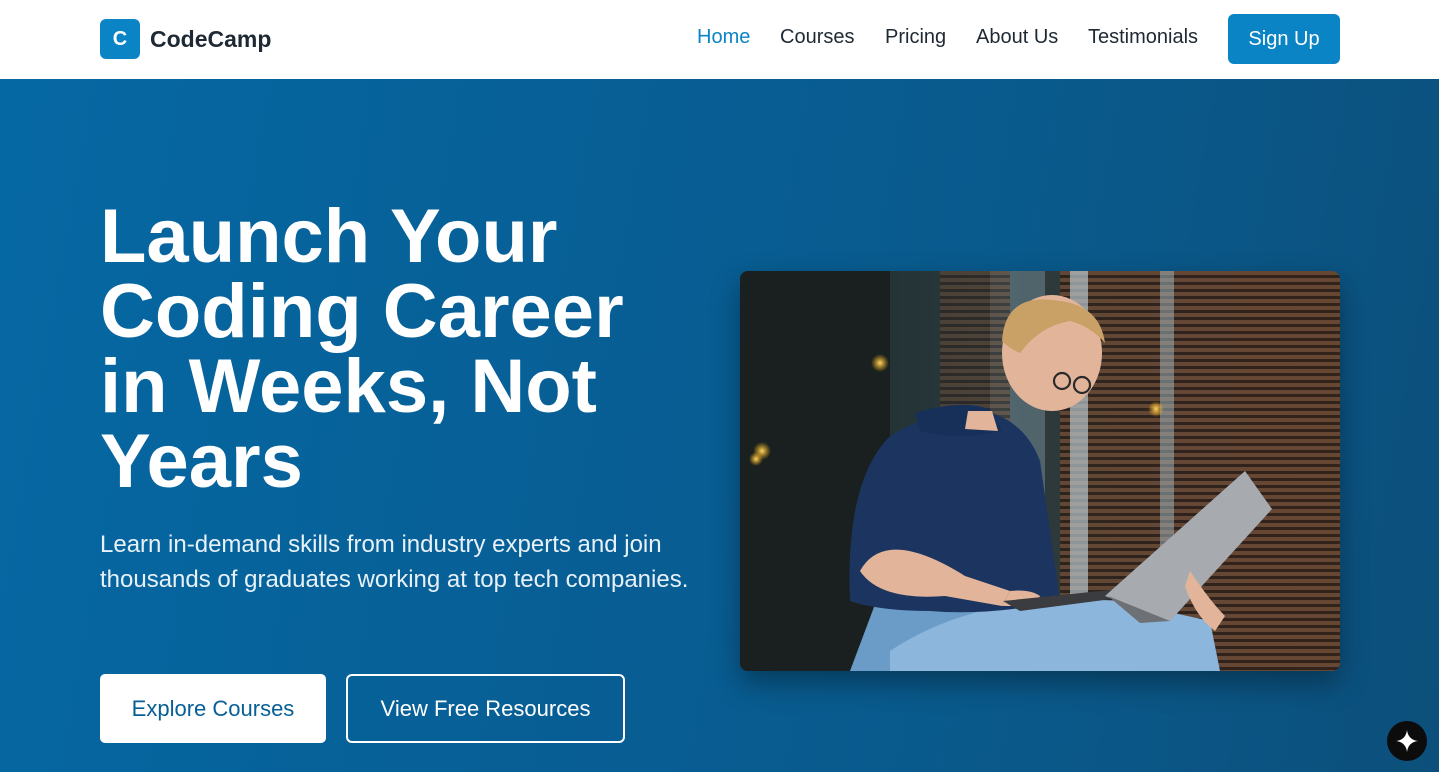 This screenshot has width=1439, height=772. Describe the element at coordinates (211, 38) in the screenshot. I see `brand-name: CodeCamp` at that location.